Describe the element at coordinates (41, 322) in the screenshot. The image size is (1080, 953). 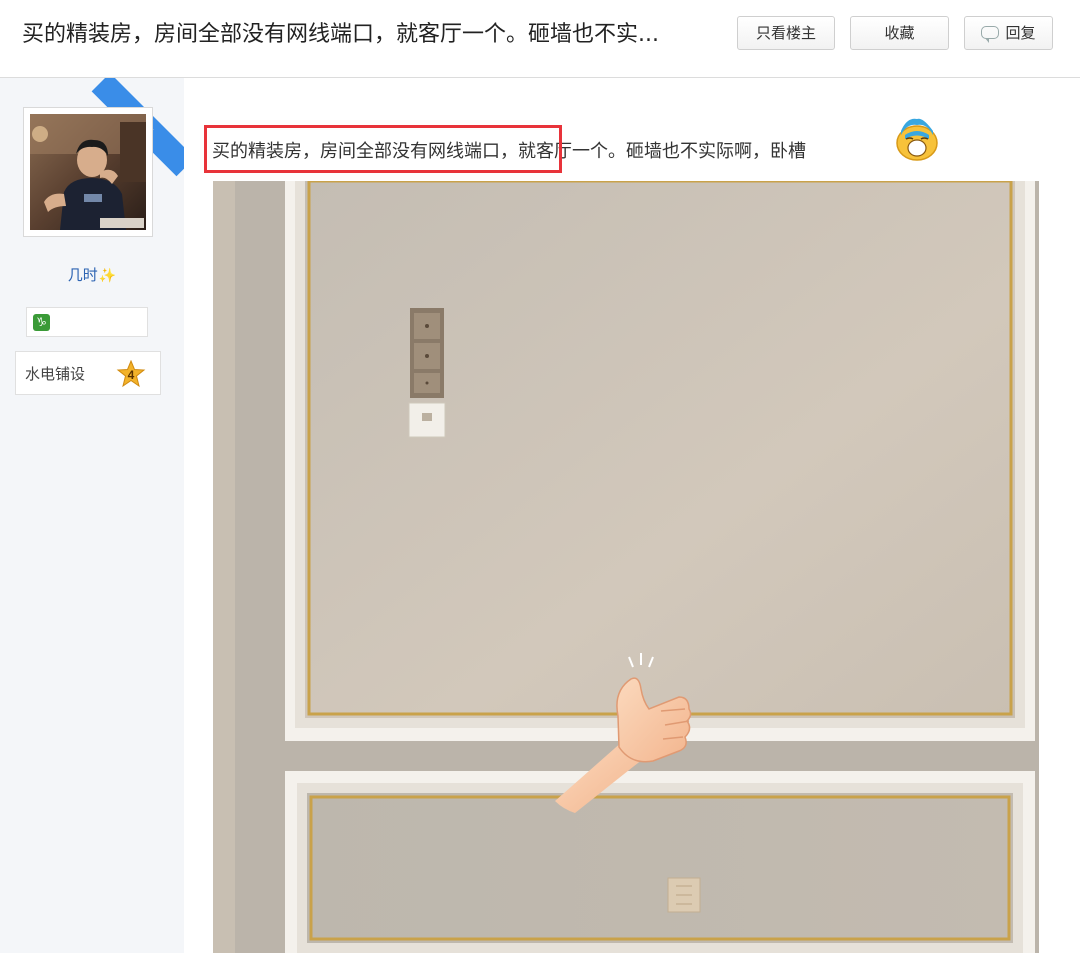
I see `capricorn-icon: ♑` at that location.